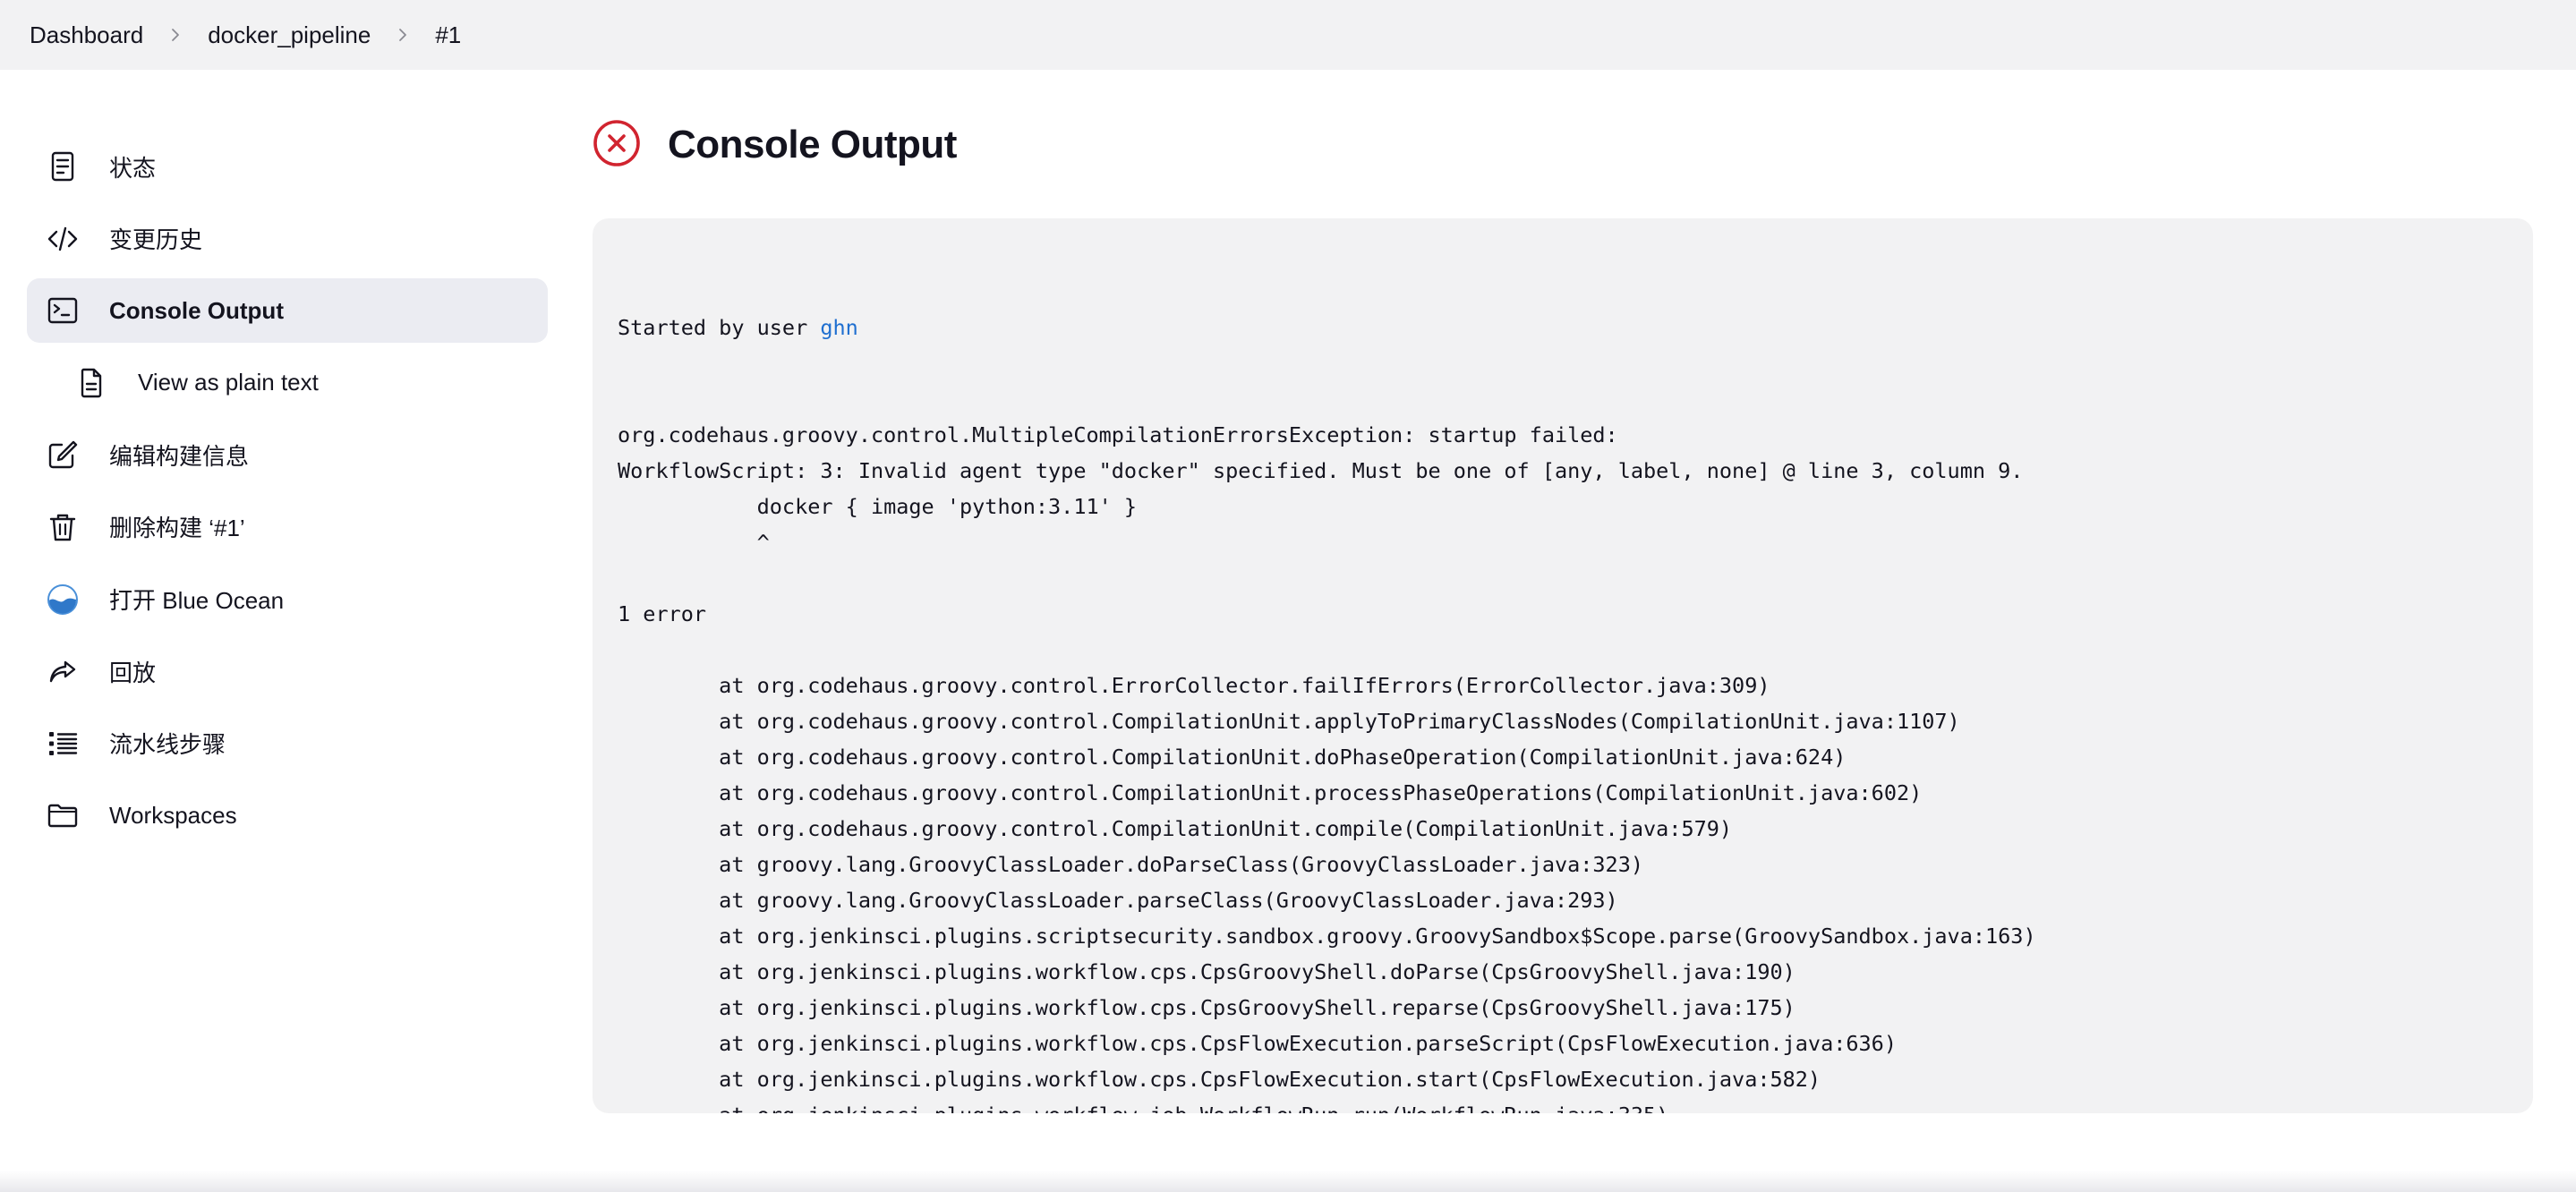 The image size is (2576, 1192). What do you see at coordinates (719, 327) in the screenshot?
I see `console-started-text: Started by user` at bounding box center [719, 327].